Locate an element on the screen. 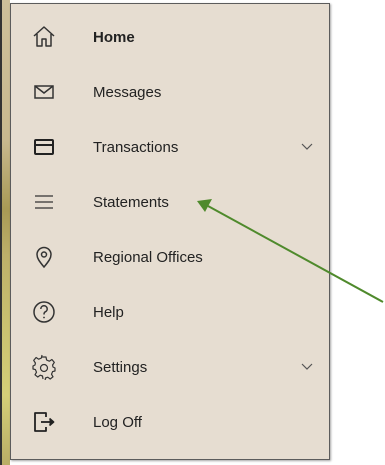  menu-item-label: Transactions is located at coordinates (136, 147).